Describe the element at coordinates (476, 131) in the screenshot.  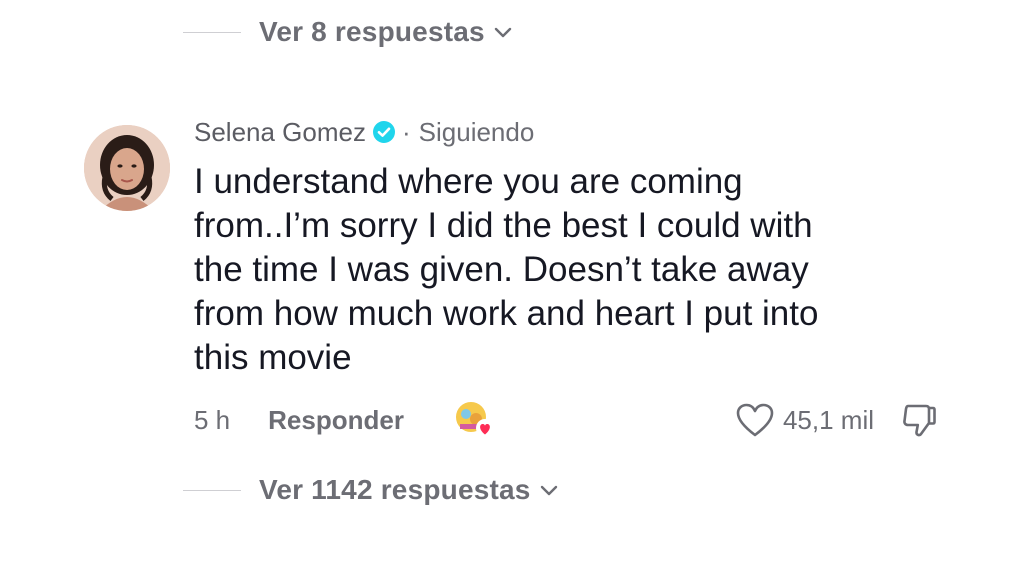
I see `follow-status: Siguiendo` at that location.